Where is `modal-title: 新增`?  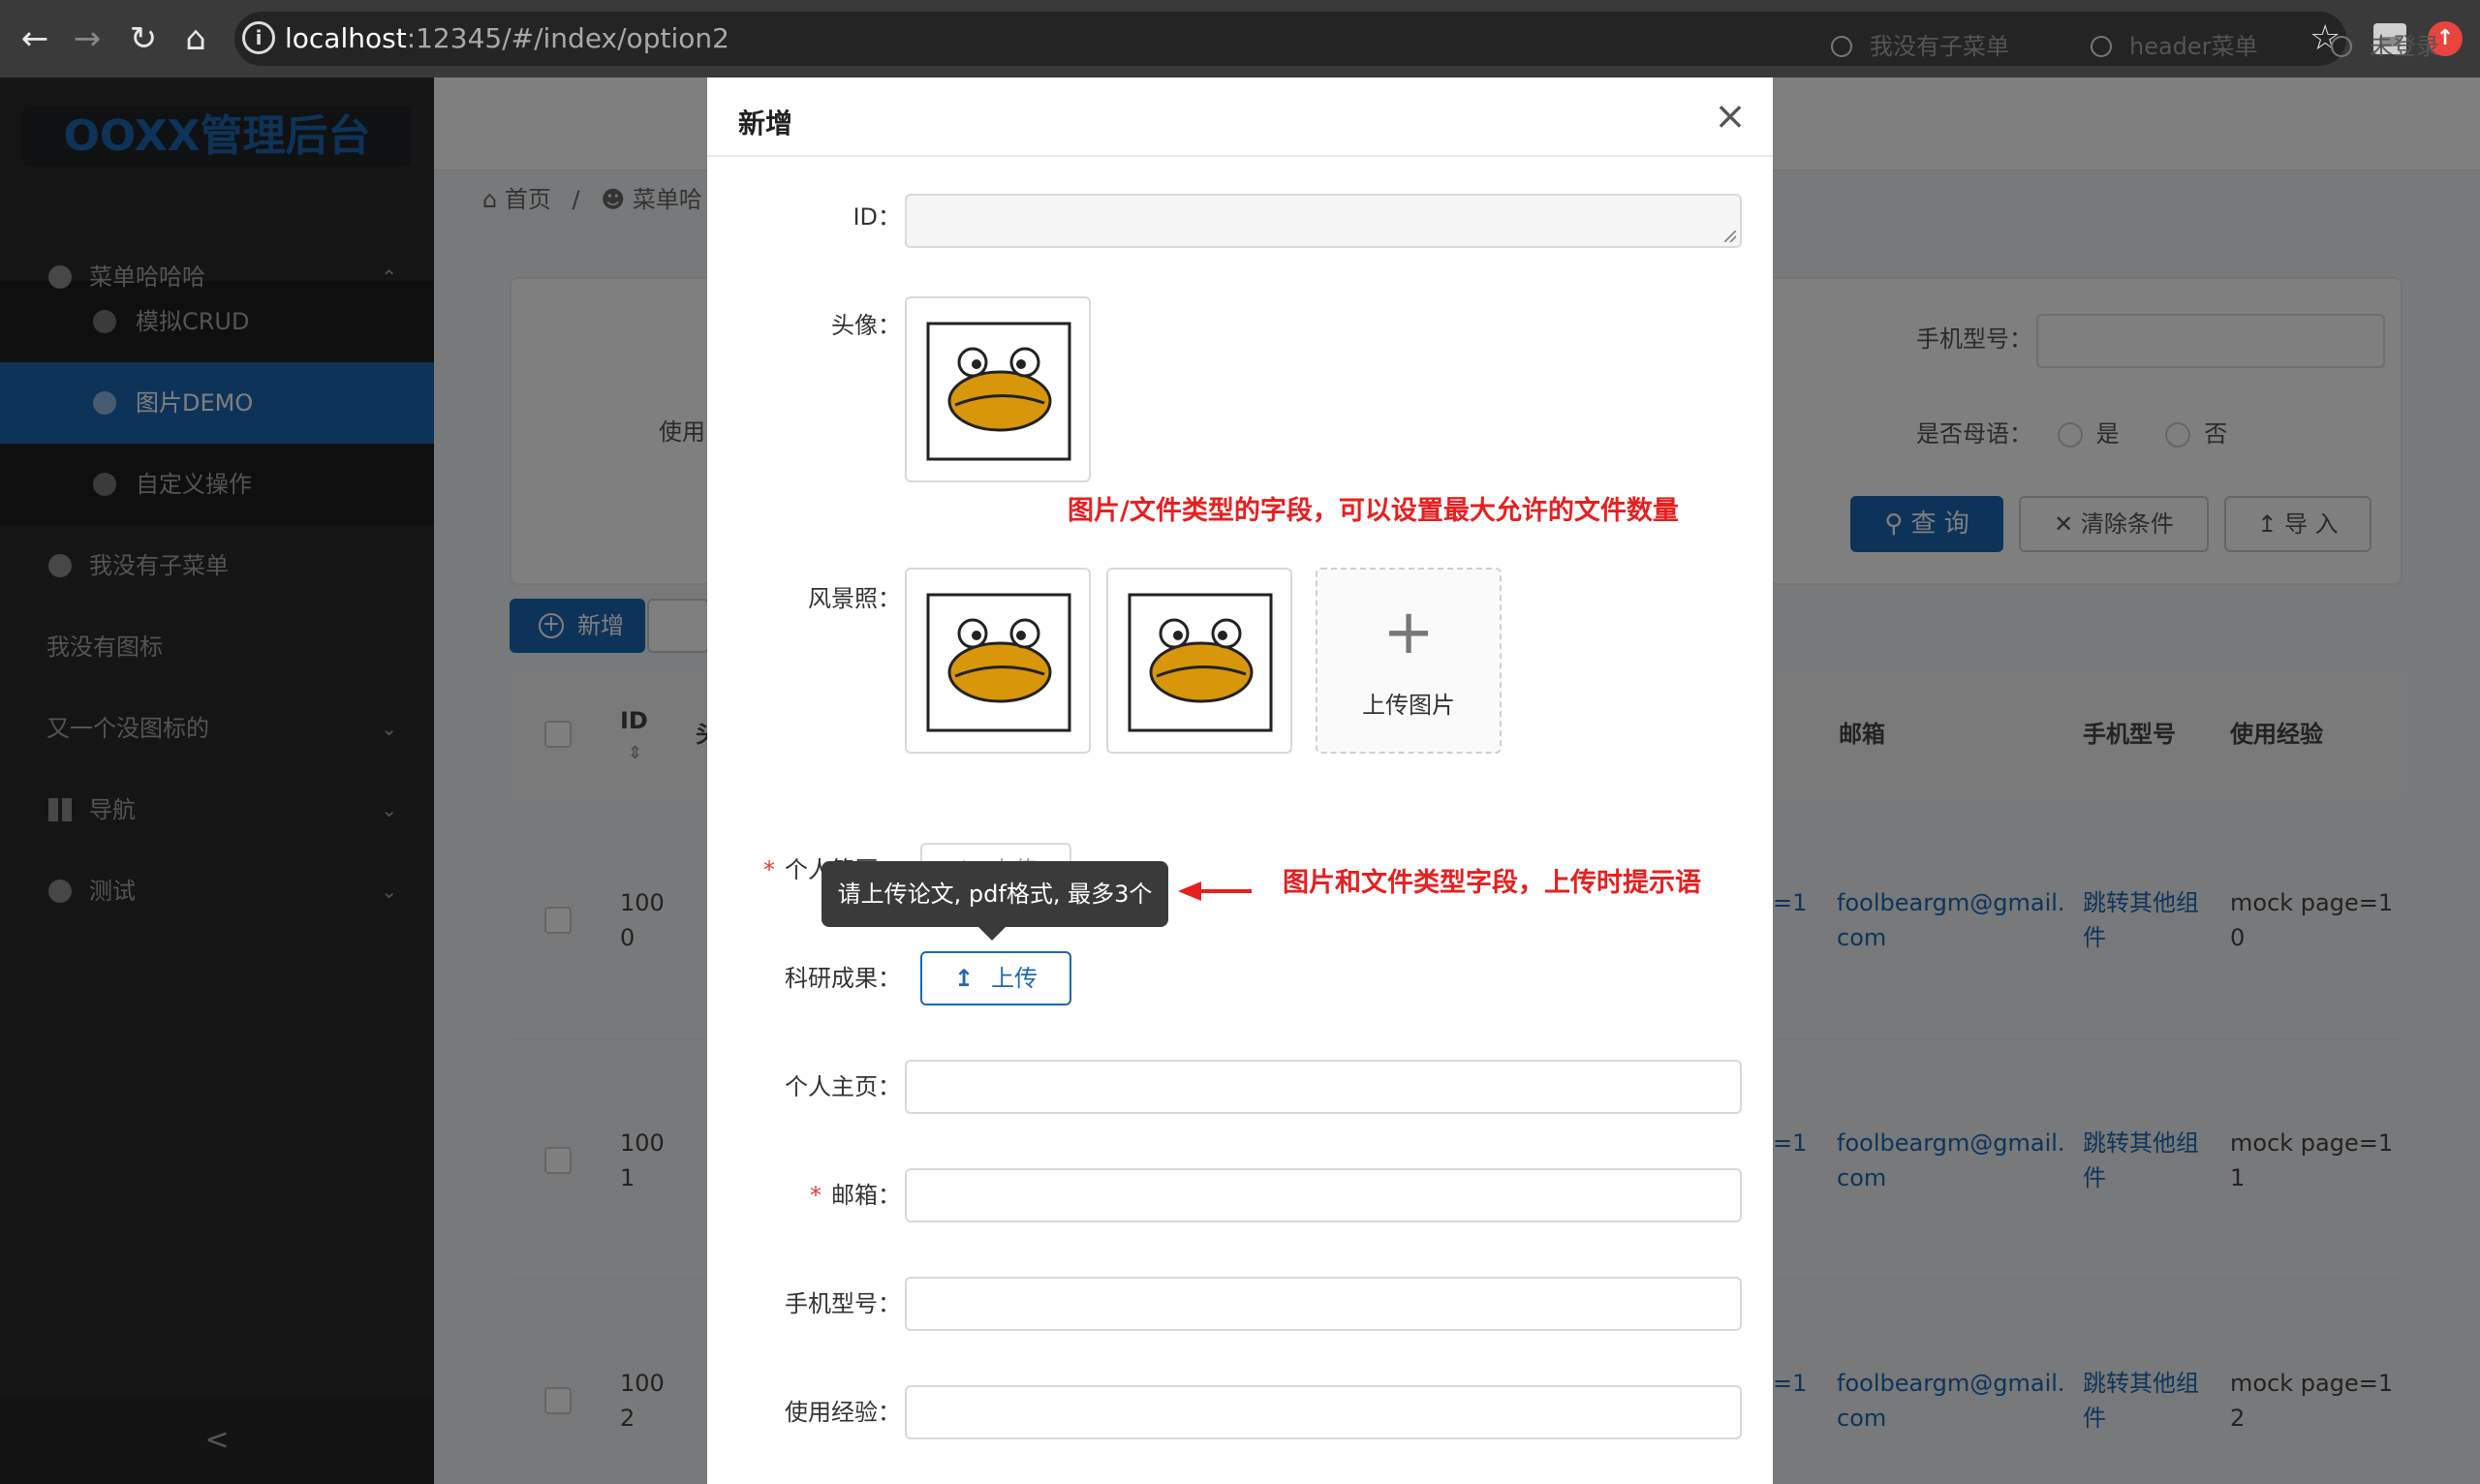 modal-title: 新增 is located at coordinates (765, 123).